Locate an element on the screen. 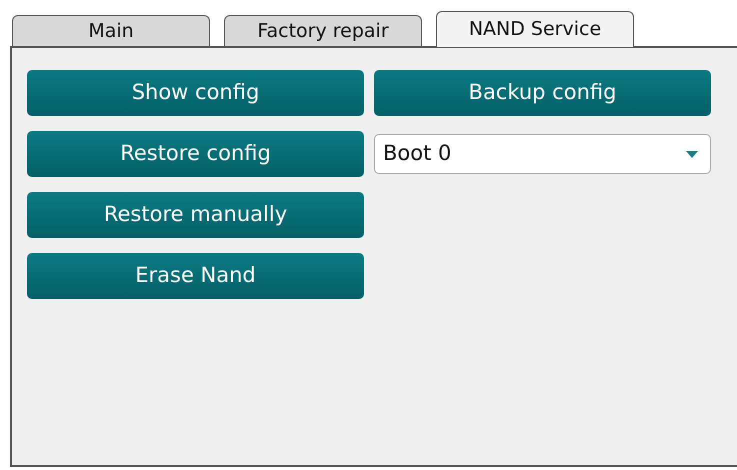 This screenshot has width=737, height=470. tab: Main is located at coordinates (111, 30).